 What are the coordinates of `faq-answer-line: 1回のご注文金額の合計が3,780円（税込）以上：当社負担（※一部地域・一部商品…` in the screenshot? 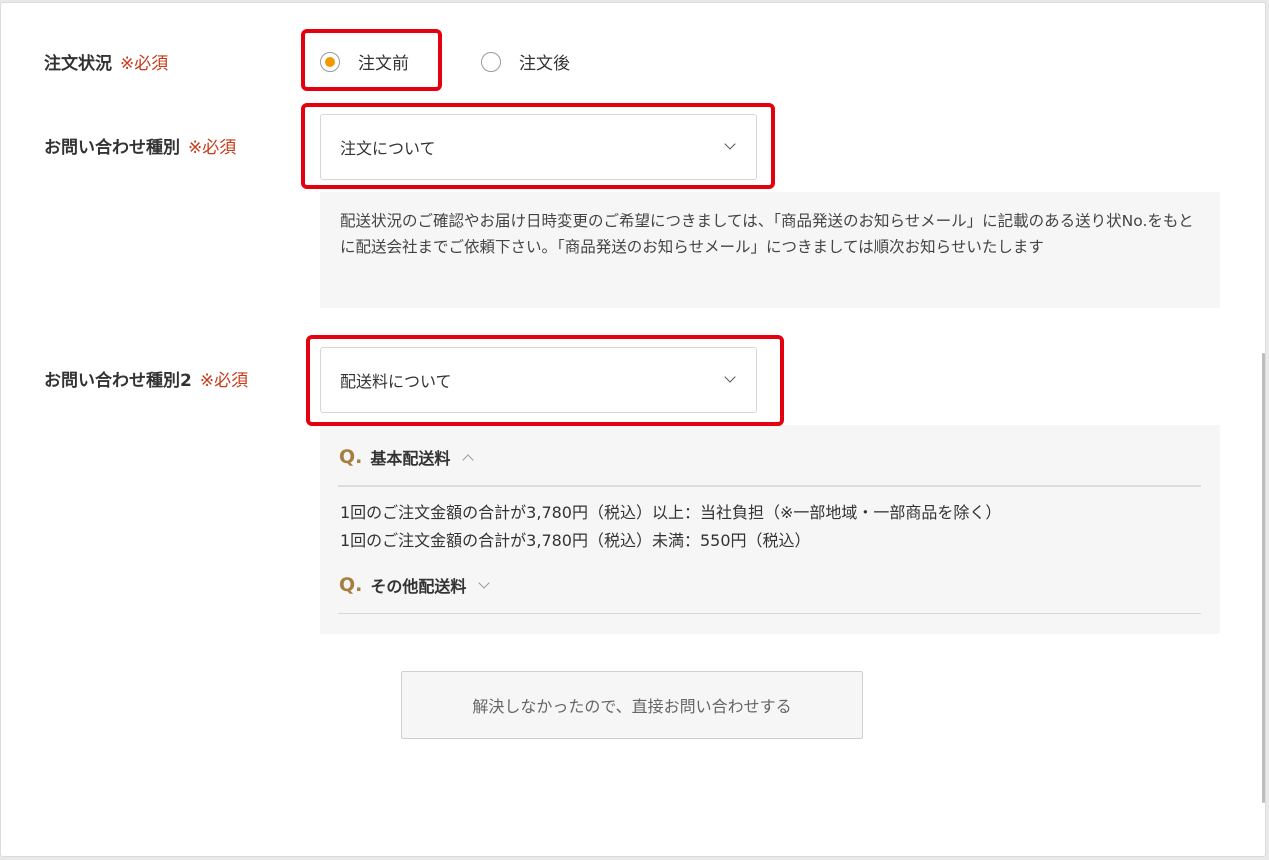 It's located at (671, 512).